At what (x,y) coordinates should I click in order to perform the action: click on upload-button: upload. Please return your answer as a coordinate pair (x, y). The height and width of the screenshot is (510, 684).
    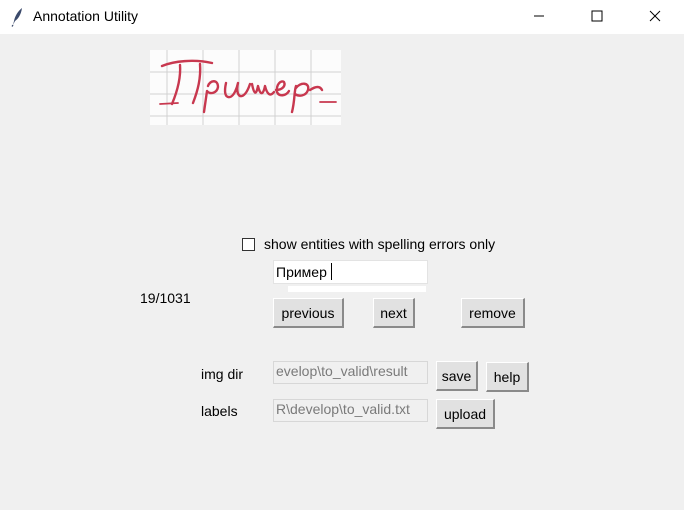
    Looking at the image, I should click on (465, 414).